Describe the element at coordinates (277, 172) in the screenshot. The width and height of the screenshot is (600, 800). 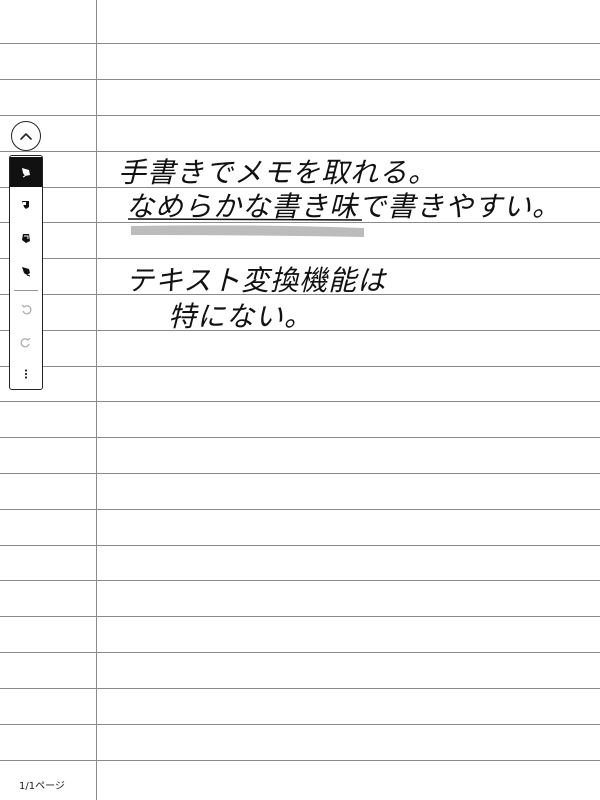
I see `handwritten-line: 手書きでメモを取れる。` at that location.